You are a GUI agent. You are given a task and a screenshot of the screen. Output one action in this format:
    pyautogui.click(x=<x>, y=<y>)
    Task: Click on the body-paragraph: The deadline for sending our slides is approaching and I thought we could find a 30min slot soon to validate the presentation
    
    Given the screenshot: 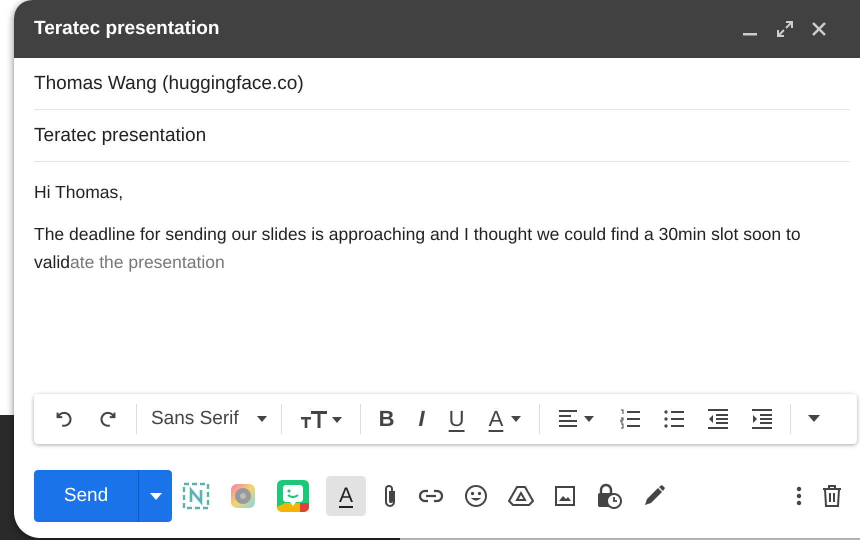 What is the action you would take?
    pyautogui.click(x=418, y=248)
    